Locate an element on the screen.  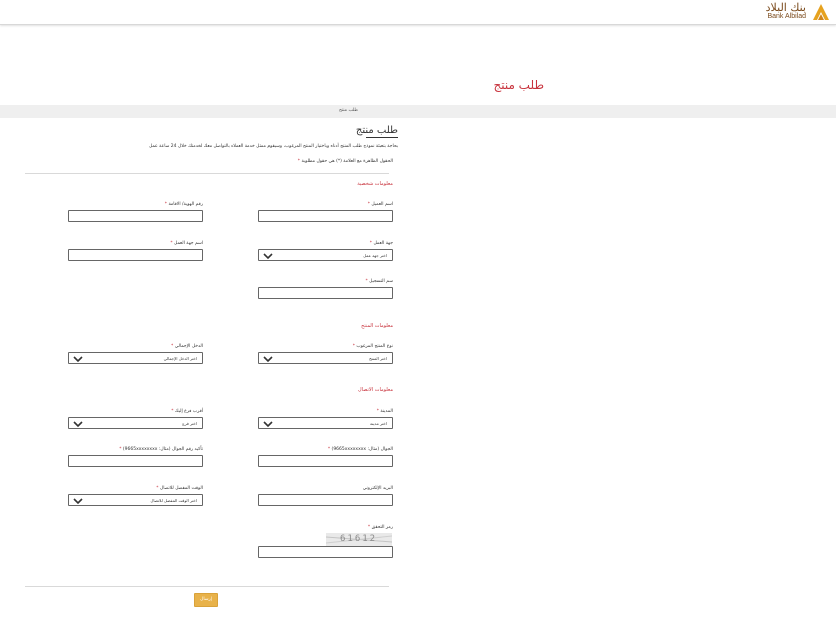
mobile-confirm-label: تأكيد رقم الجوال (مثال: 9665xxxxxxxx) * is located at coordinates (161, 449).